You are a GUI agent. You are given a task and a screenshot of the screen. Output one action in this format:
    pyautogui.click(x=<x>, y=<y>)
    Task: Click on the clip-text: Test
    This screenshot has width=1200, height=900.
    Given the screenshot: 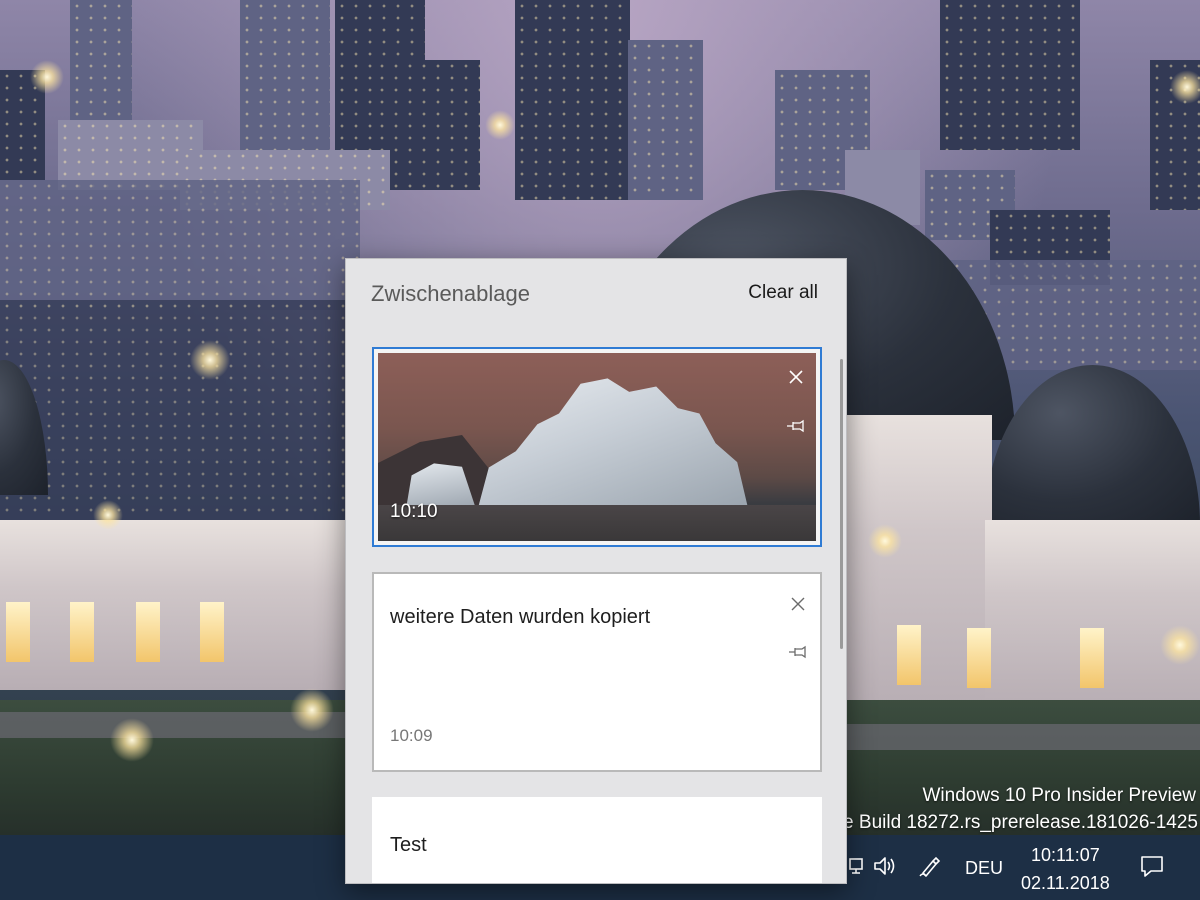 What is the action you would take?
    pyautogui.click(x=408, y=845)
    